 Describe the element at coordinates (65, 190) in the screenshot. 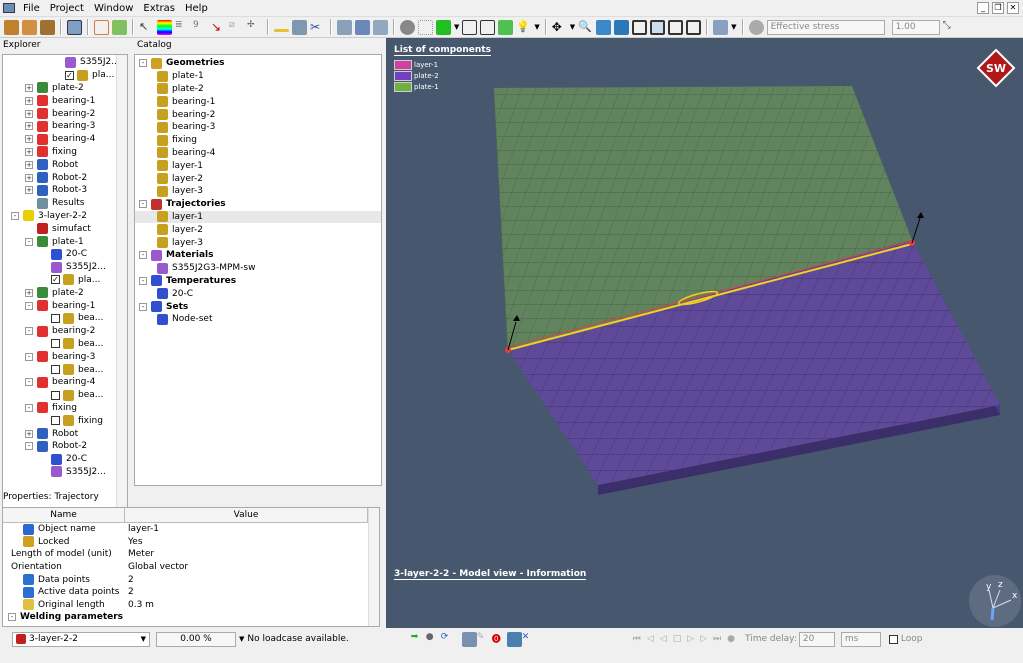

I see `explorer-item: + Robot-3` at that location.